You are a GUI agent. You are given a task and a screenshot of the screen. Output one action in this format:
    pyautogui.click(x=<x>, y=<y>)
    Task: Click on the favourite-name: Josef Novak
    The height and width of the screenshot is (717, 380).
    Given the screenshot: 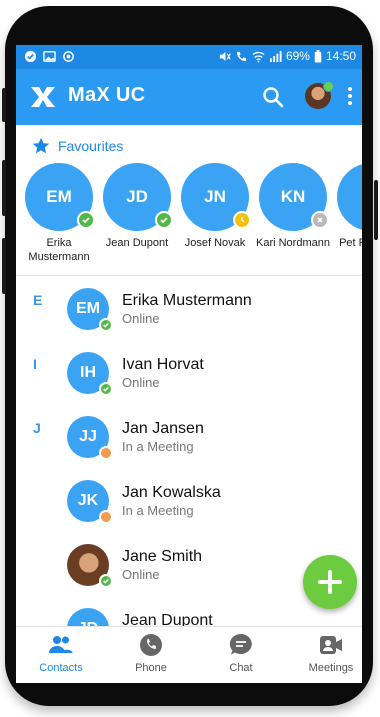 What is the action you would take?
    pyautogui.click(x=215, y=243)
    